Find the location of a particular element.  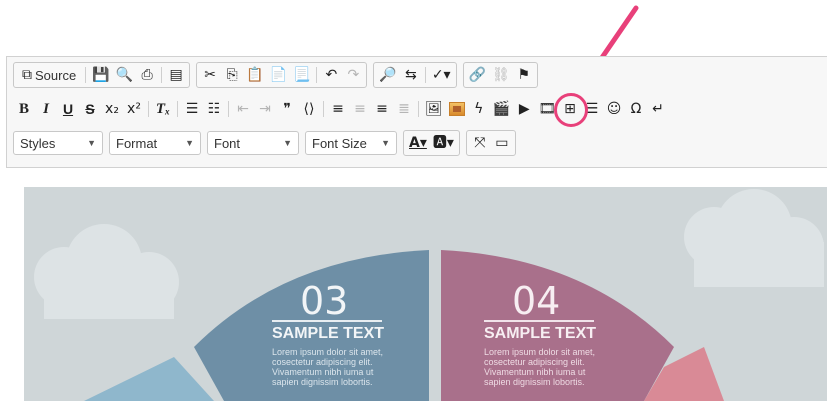

source-button: ⧉ Source is located at coordinates (49, 75).